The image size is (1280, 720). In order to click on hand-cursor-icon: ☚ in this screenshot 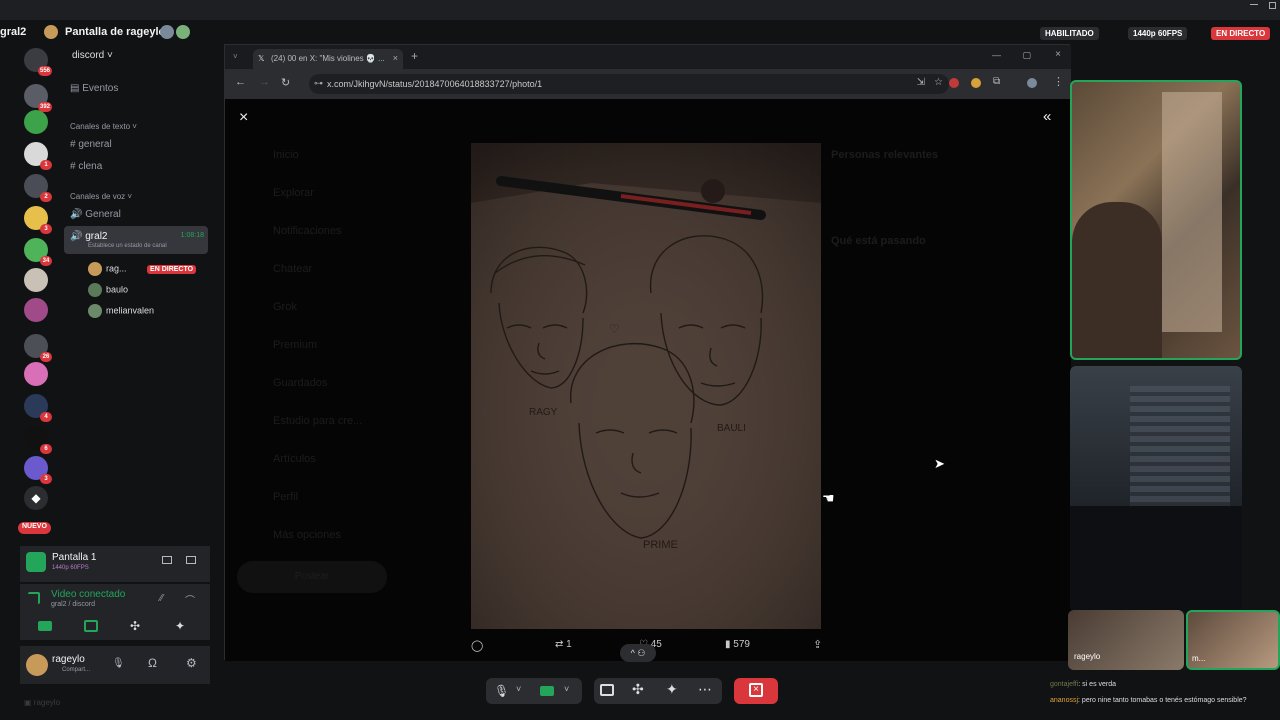, I will do `click(828, 498)`.